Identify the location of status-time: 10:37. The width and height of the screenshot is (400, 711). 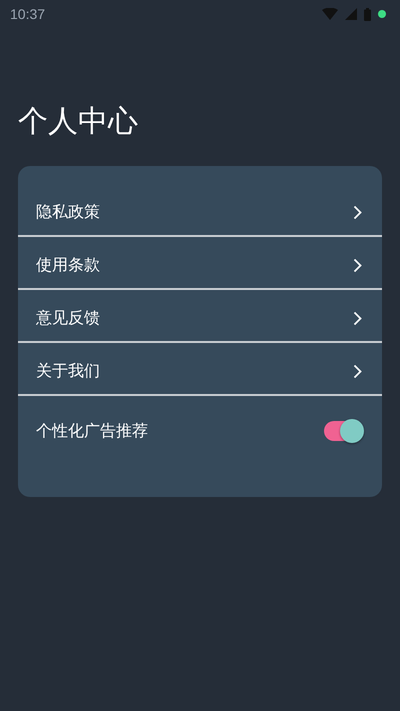
(28, 14).